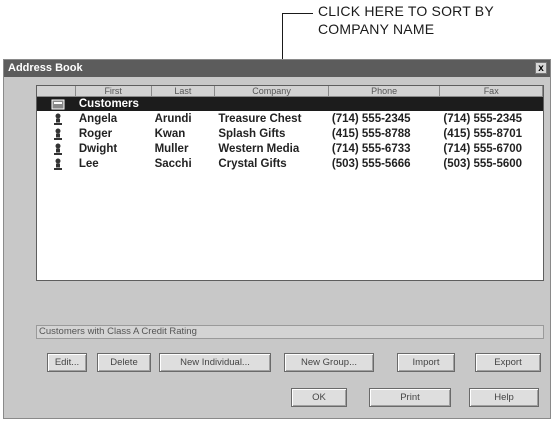 The width and height of the screenshot is (554, 422). I want to click on print-button: Print, so click(410, 397).